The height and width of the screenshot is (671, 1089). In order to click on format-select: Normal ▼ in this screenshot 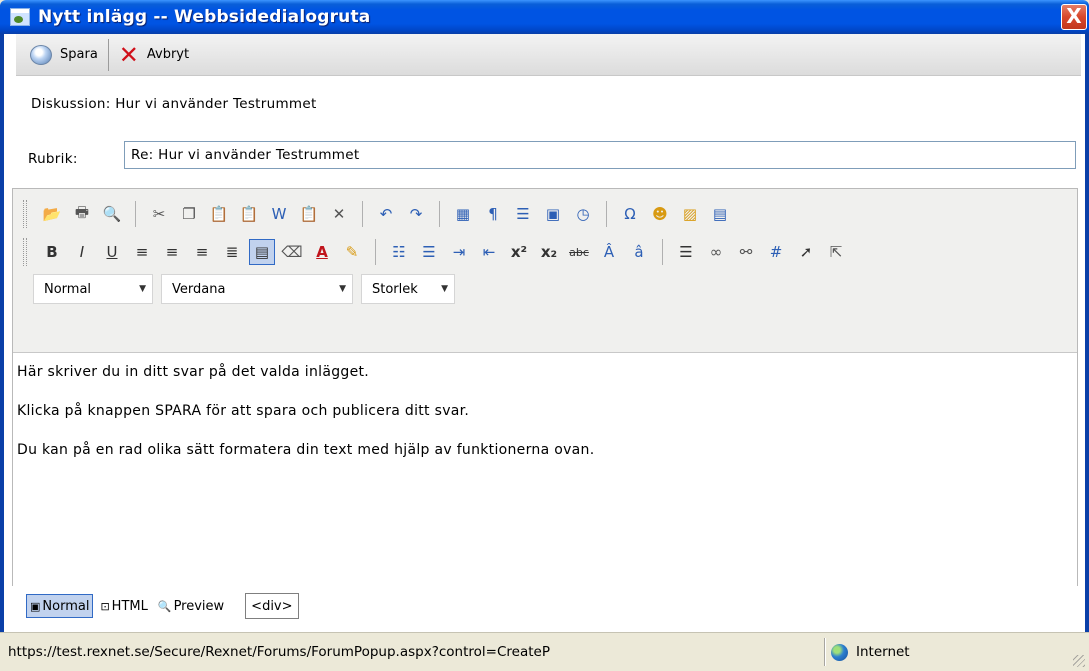, I will do `click(93, 289)`.